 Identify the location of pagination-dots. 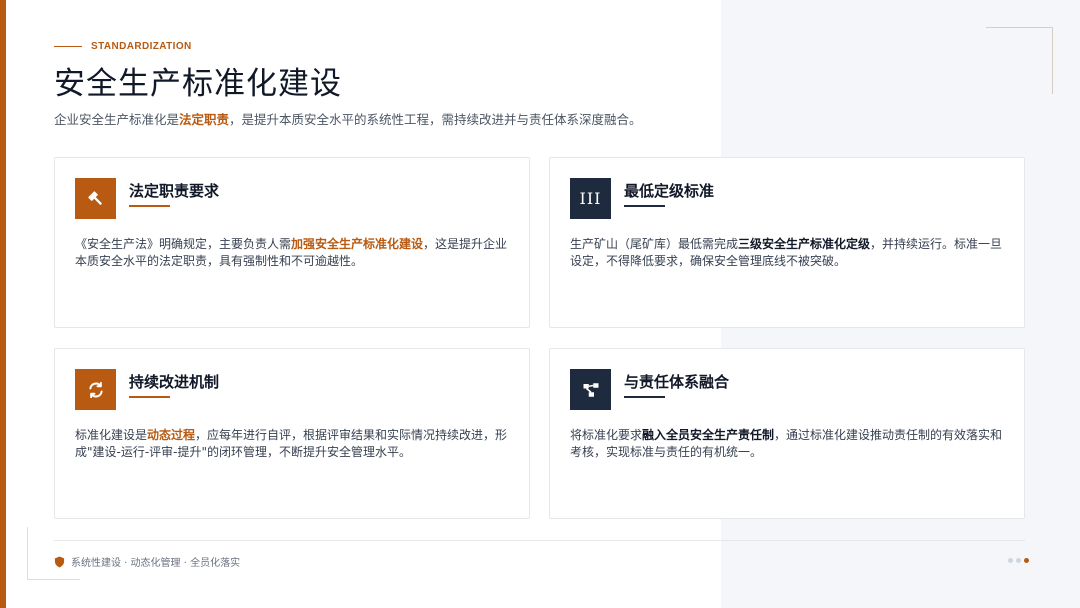
(1017, 560).